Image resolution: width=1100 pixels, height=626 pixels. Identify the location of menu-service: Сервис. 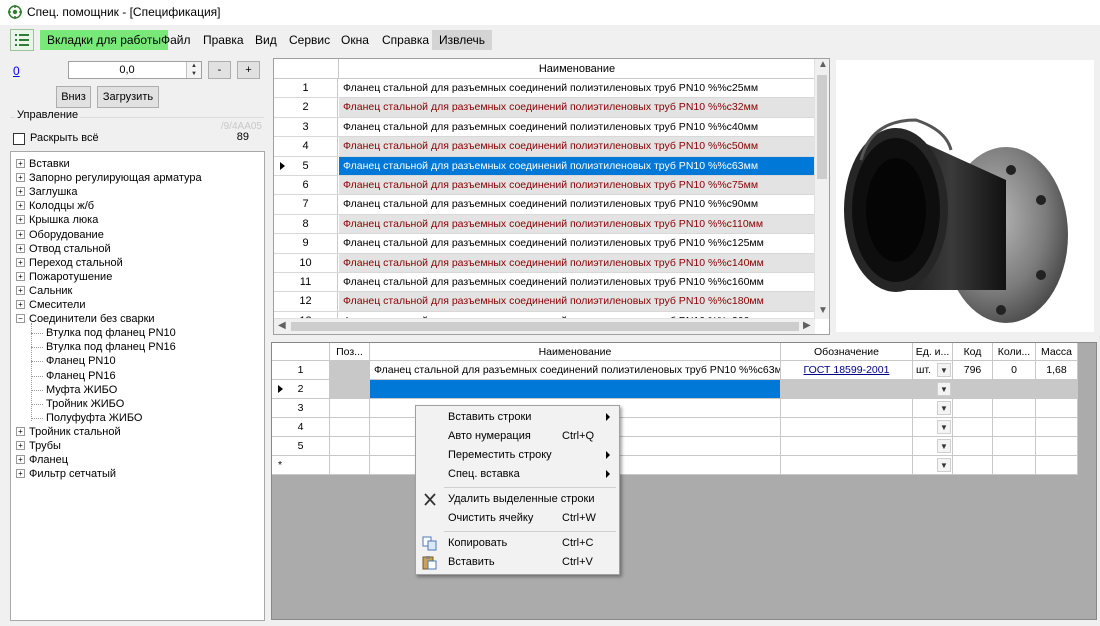
(309, 40).